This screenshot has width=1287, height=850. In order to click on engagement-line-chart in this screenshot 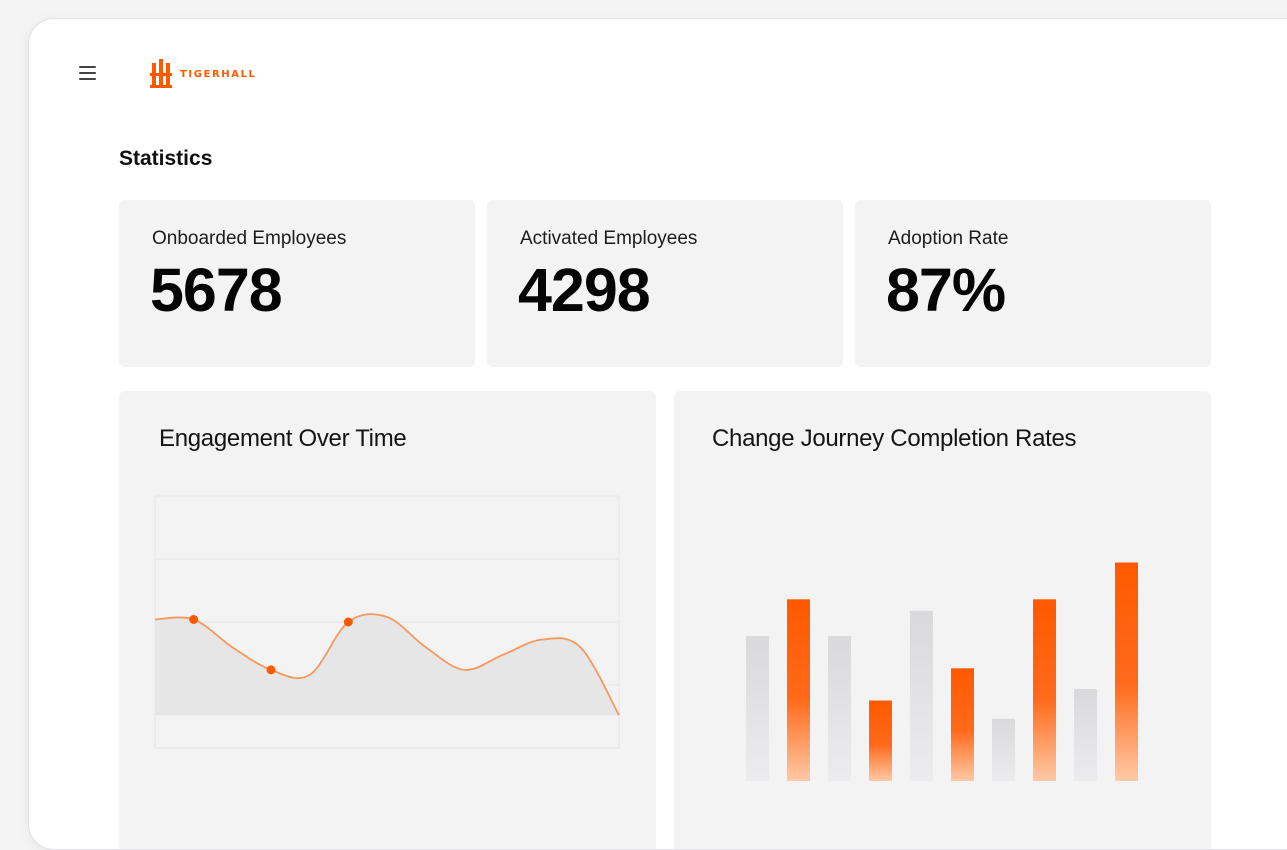, I will do `click(387, 622)`.